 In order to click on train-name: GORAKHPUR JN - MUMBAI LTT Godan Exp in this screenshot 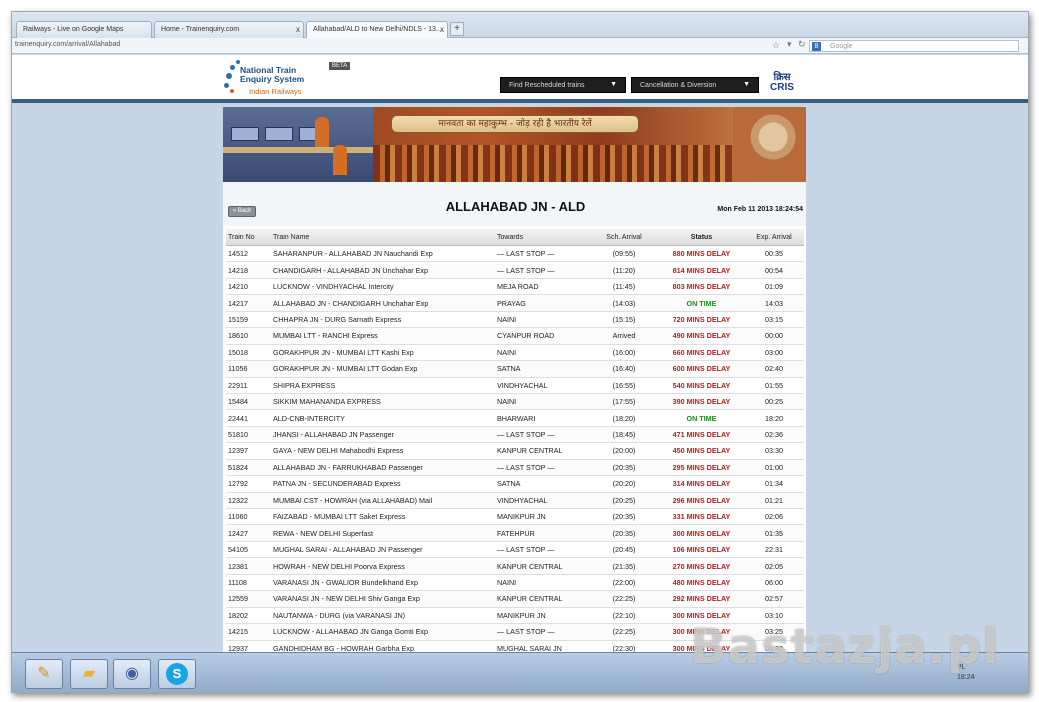, I will do `click(345, 369)`.